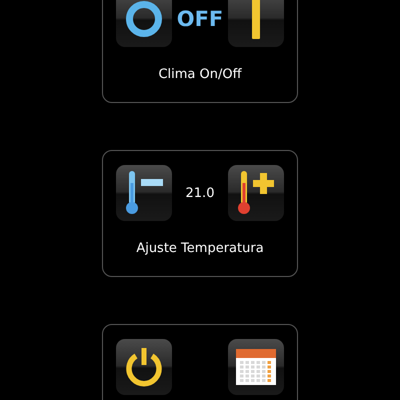  I want to click on temperature-value: 21.0, so click(200, 193).